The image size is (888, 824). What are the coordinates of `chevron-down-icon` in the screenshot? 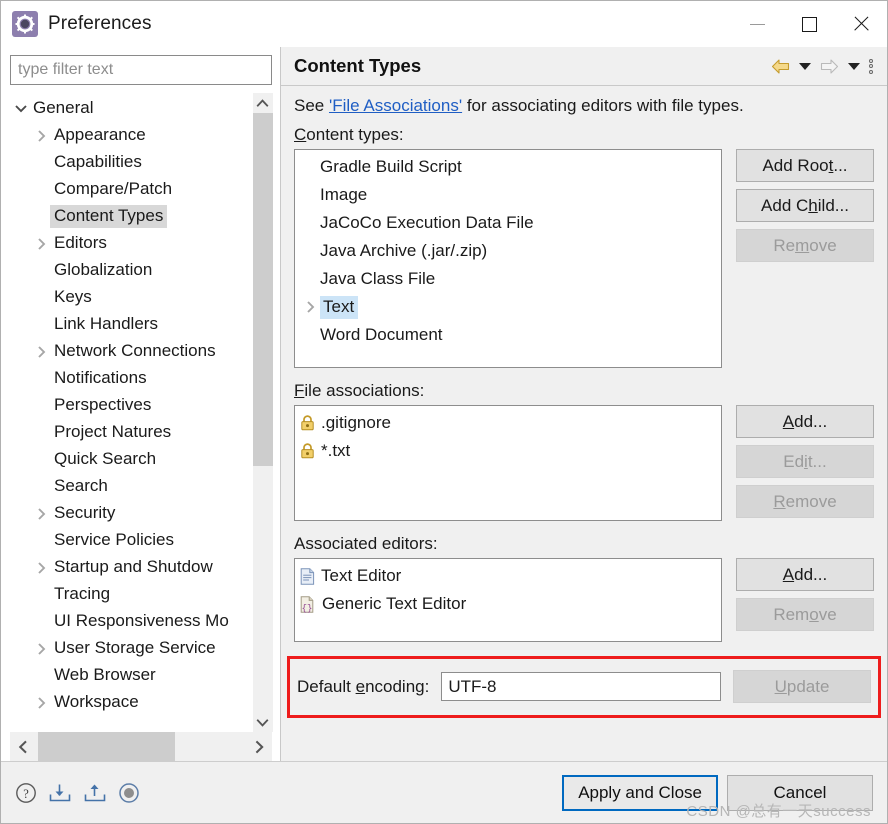 It's located at (20, 108).